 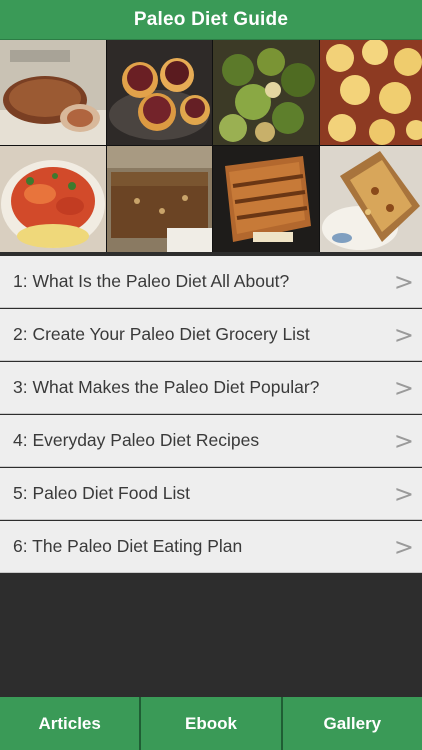 I want to click on list-item-label: 3: What Makes the Paleo Diet Popular?, so click(x=166, y=387).